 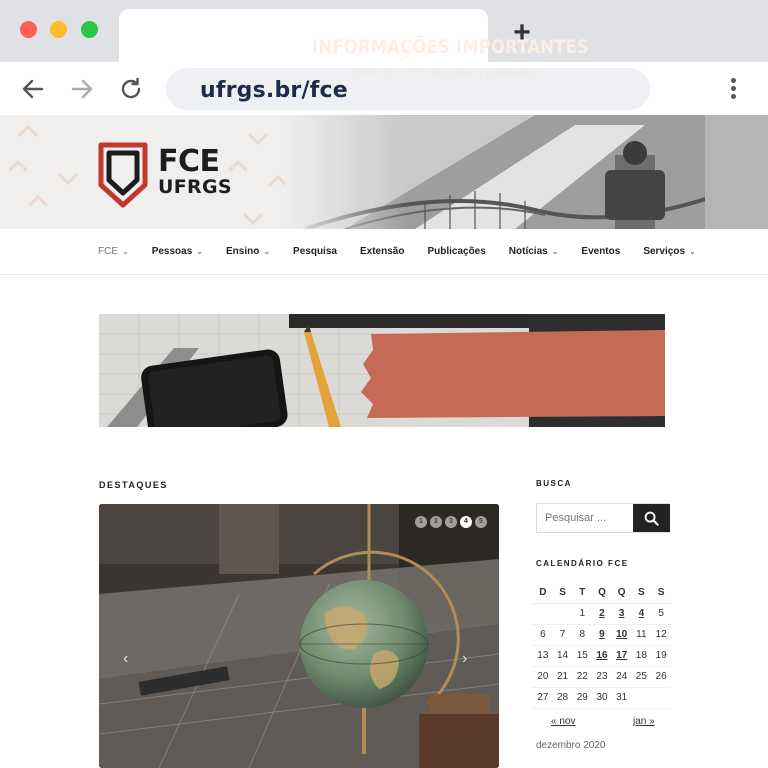 What do you see at coordinates (562, 635) in the screenshot?
I see `calendar-day: 7` at bounding box center [562, 635].